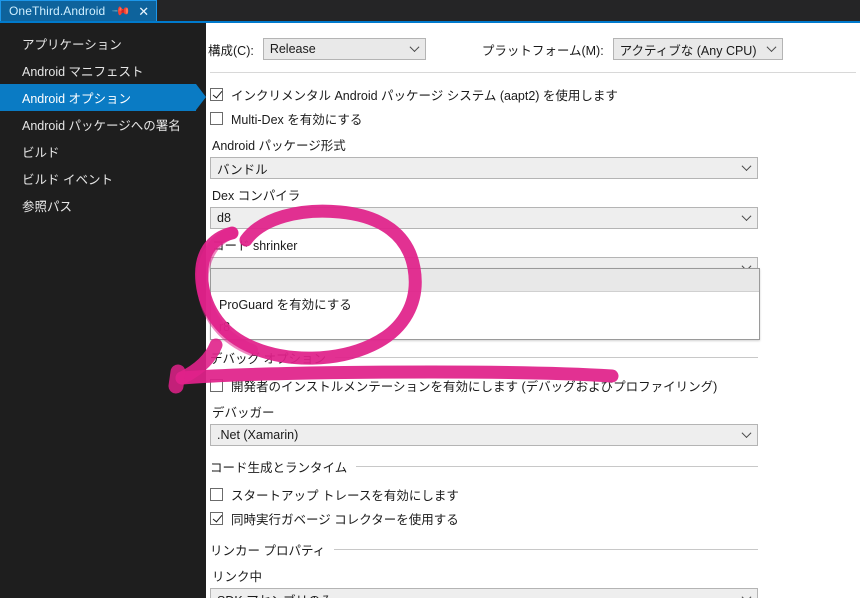 The width and height of the screenshot is (860, 598). I want to click on debugger-field: .Net (Xamarin), so click(484, 435).